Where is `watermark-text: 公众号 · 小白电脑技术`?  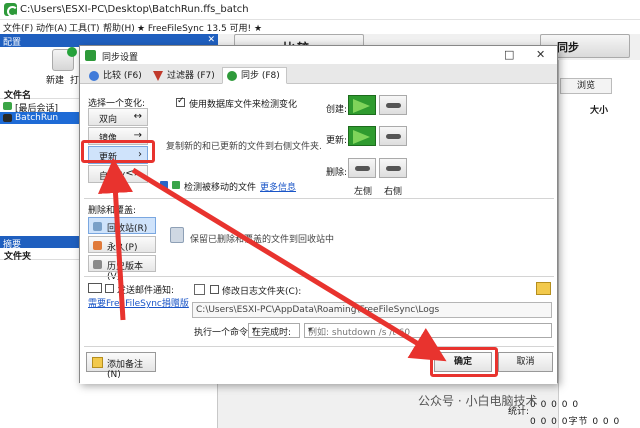 watermark-text: 公众号 · 小白电脑技术 is located at coordinates (478, 401).